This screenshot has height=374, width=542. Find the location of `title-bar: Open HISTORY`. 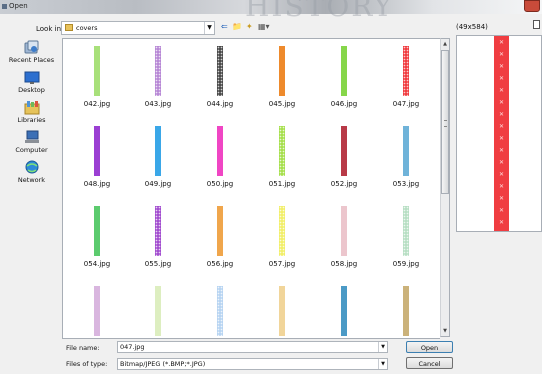

title-bar: Open HISTORY is located at coordinates (271, 11).